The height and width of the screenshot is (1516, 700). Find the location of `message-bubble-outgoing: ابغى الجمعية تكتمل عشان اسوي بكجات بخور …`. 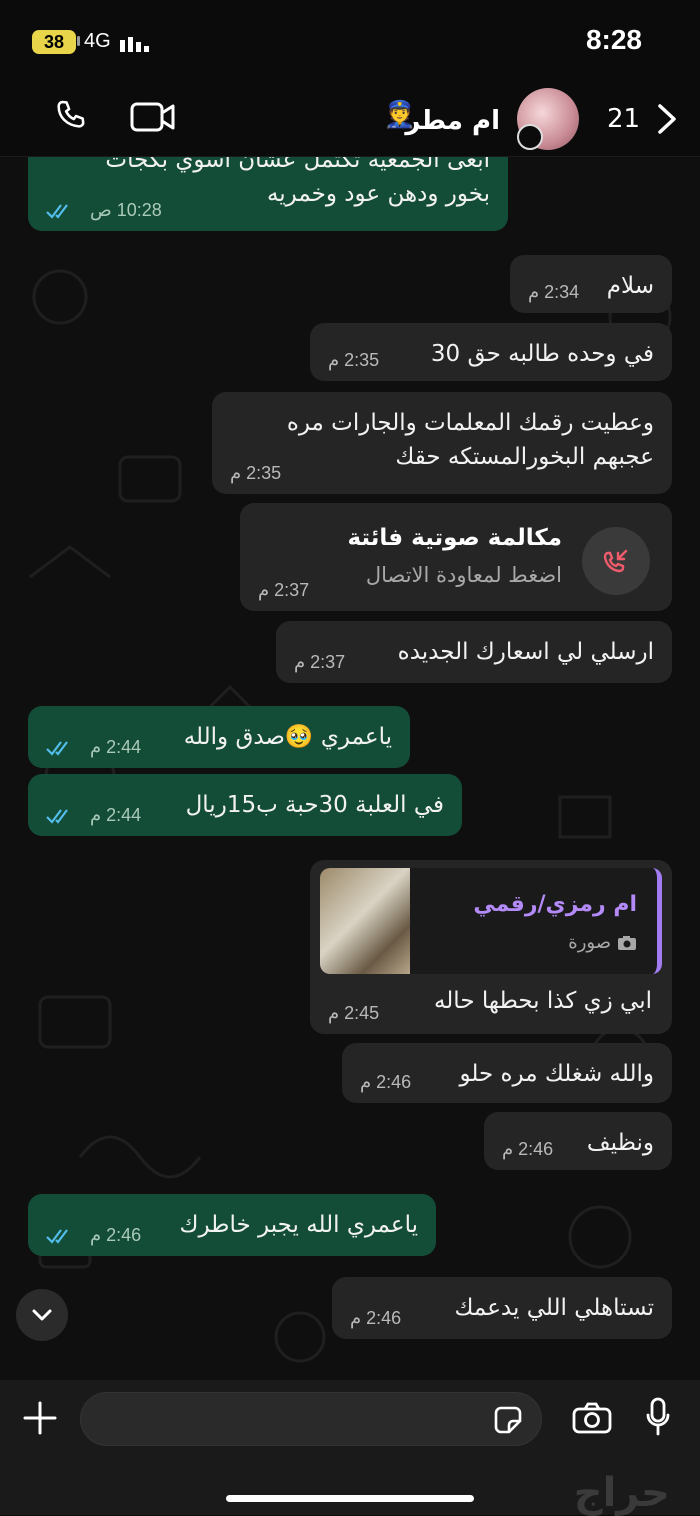

message-bubble-outgoing: ابغى الجمعية تكتمل عشان اسوي بكجات بخور … is located at coordinates (268, 194).